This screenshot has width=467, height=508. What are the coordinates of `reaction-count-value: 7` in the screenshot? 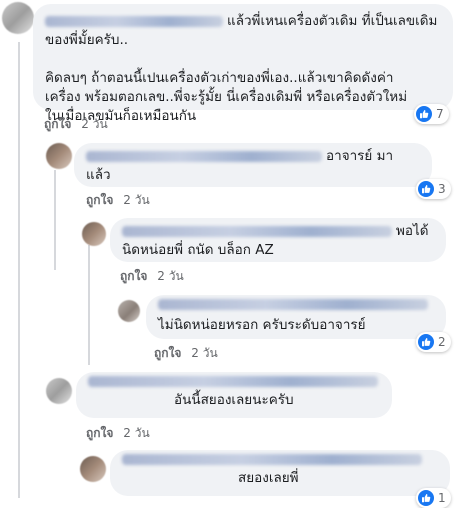 It's located at (440, 114).